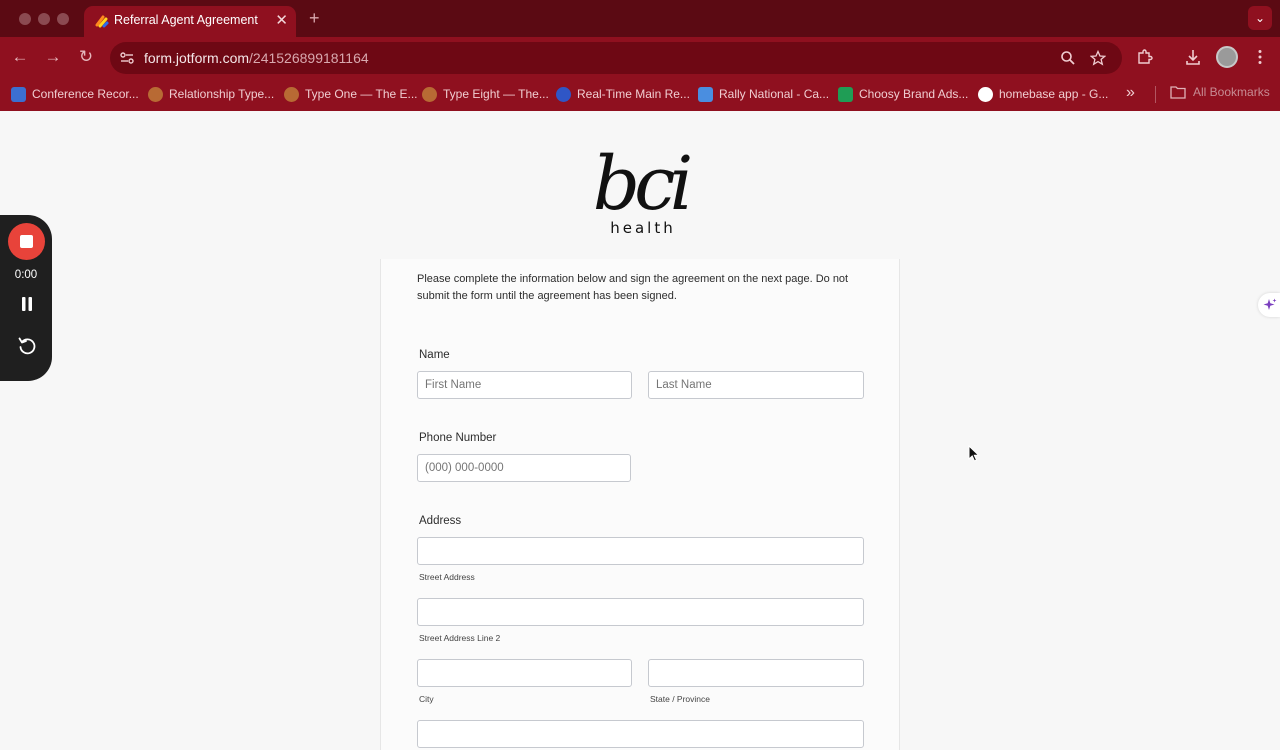 Image resolution: width=1280 pixels, height=750 pixels. What do you see at coordinates (44, 19) in the screenshot?
I see `window-minimize-dot` at bounding box center [44, 19].